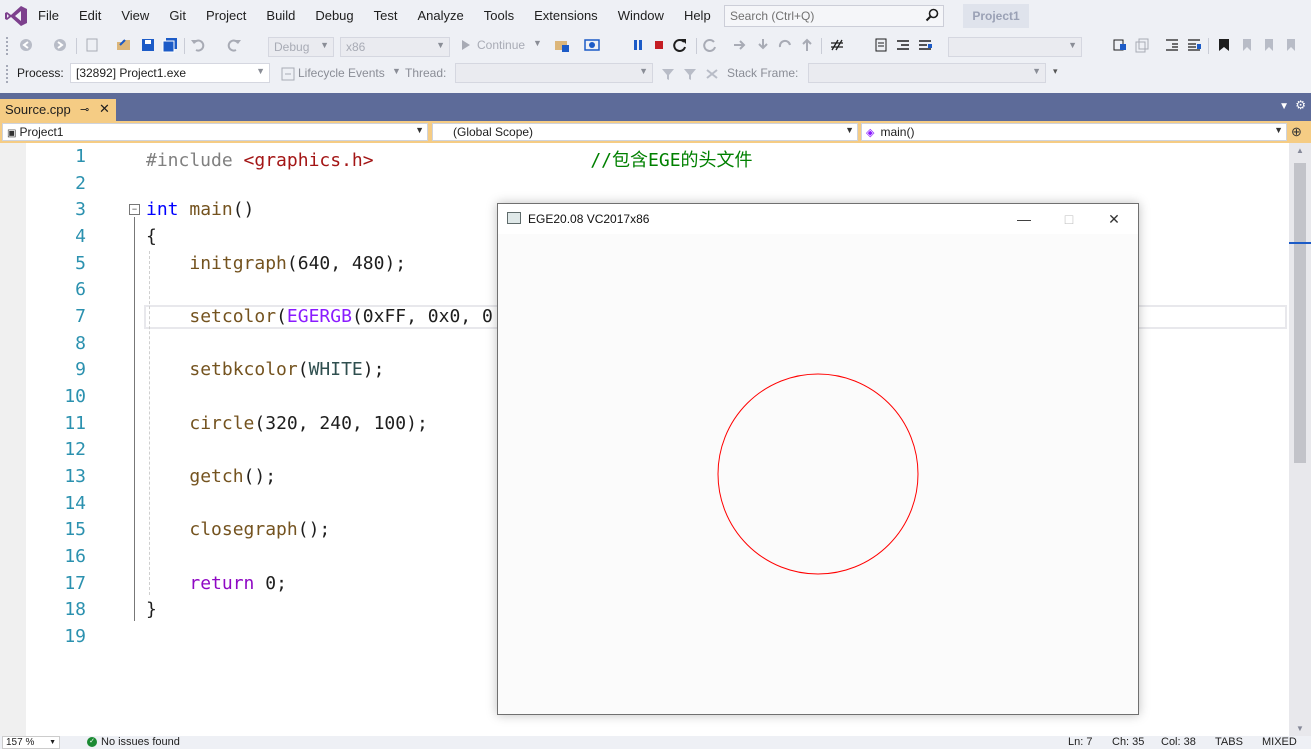 Image resolution: width=1311 pixels, height=749 pixels. I want to click on scope-dropdown: (Global Scope) ▼, so click(645, 132).